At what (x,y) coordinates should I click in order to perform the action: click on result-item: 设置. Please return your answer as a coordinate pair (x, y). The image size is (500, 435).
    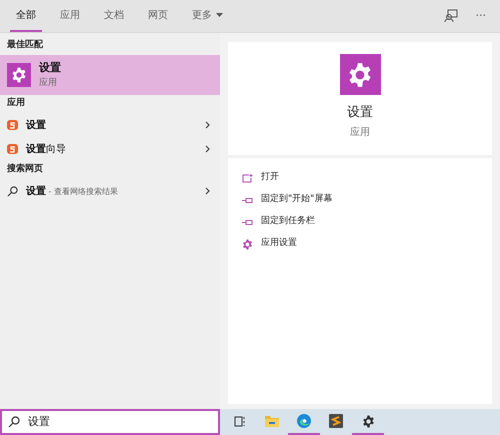
    Looking at the image, I should click on (110, 125).